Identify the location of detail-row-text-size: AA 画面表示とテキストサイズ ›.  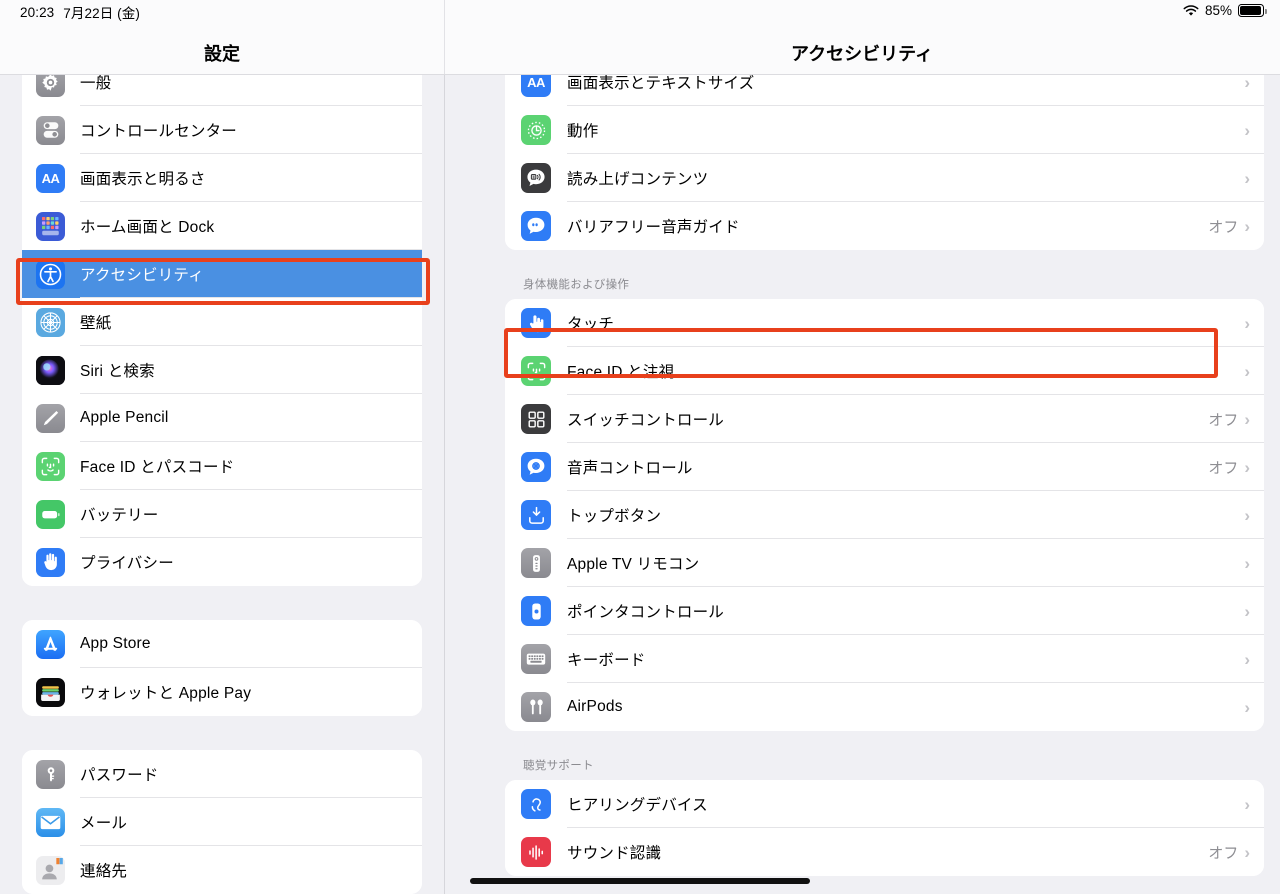
(884, 90).